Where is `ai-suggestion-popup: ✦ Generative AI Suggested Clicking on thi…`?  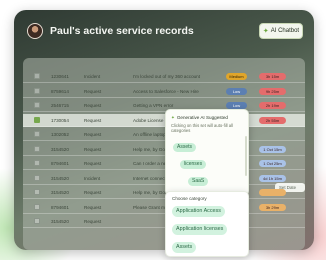
ai-suggestion-popup: ✦ Generative AI Suggested Clicking on thi… is located at coordinates (207, 152).